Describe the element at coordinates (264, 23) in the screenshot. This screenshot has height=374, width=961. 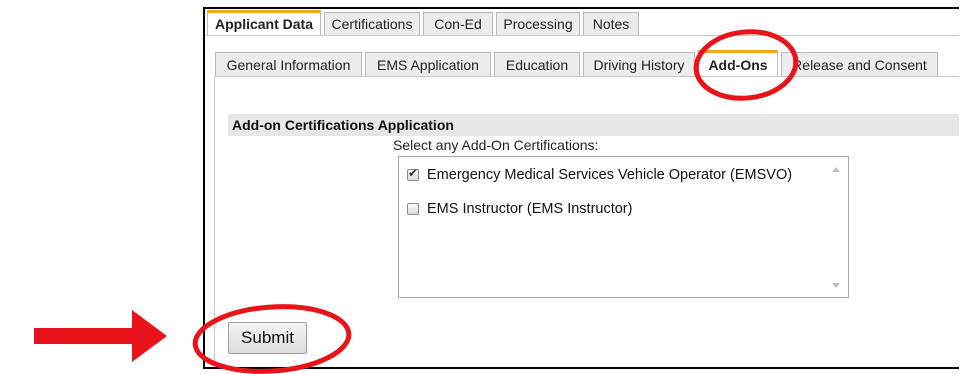
I see `tab-applicant-data: Applicant Data` at that location.